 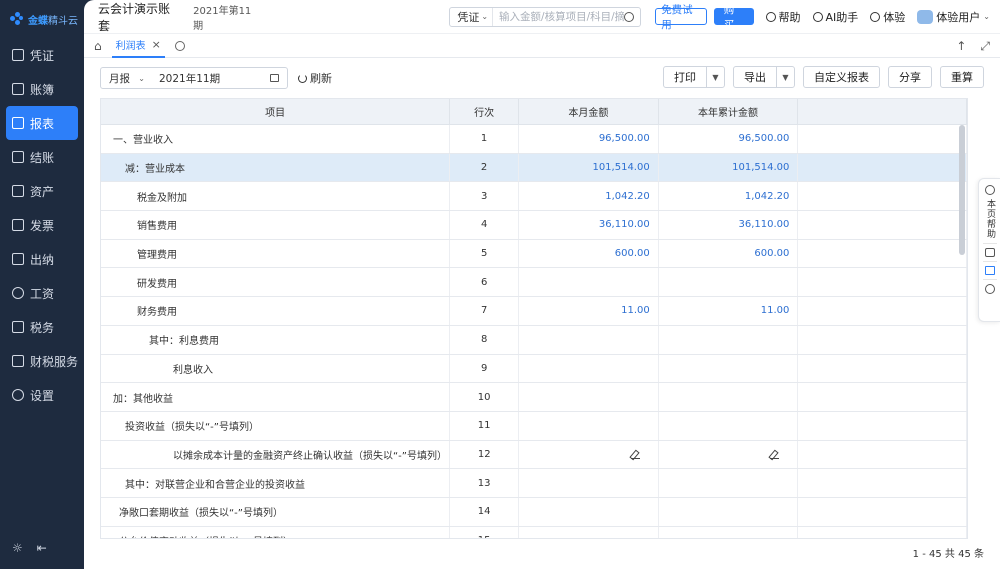 I want to click on print-button: 打印 ▼, so click(x=694, y=77).